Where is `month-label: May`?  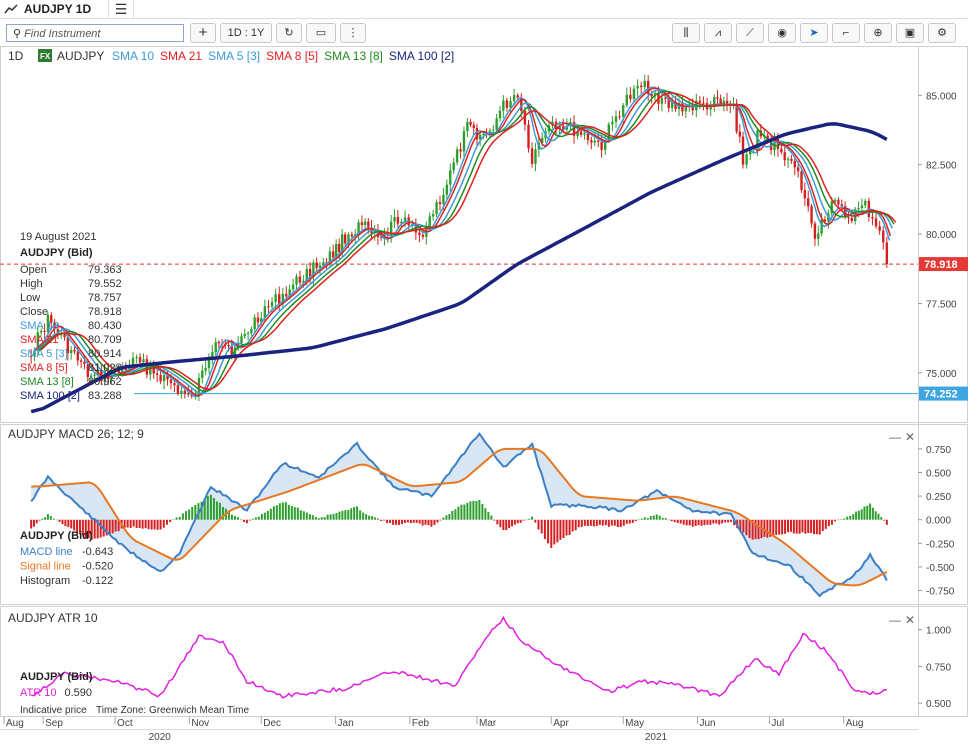 month-label: May is located at coordinates (634, 723).